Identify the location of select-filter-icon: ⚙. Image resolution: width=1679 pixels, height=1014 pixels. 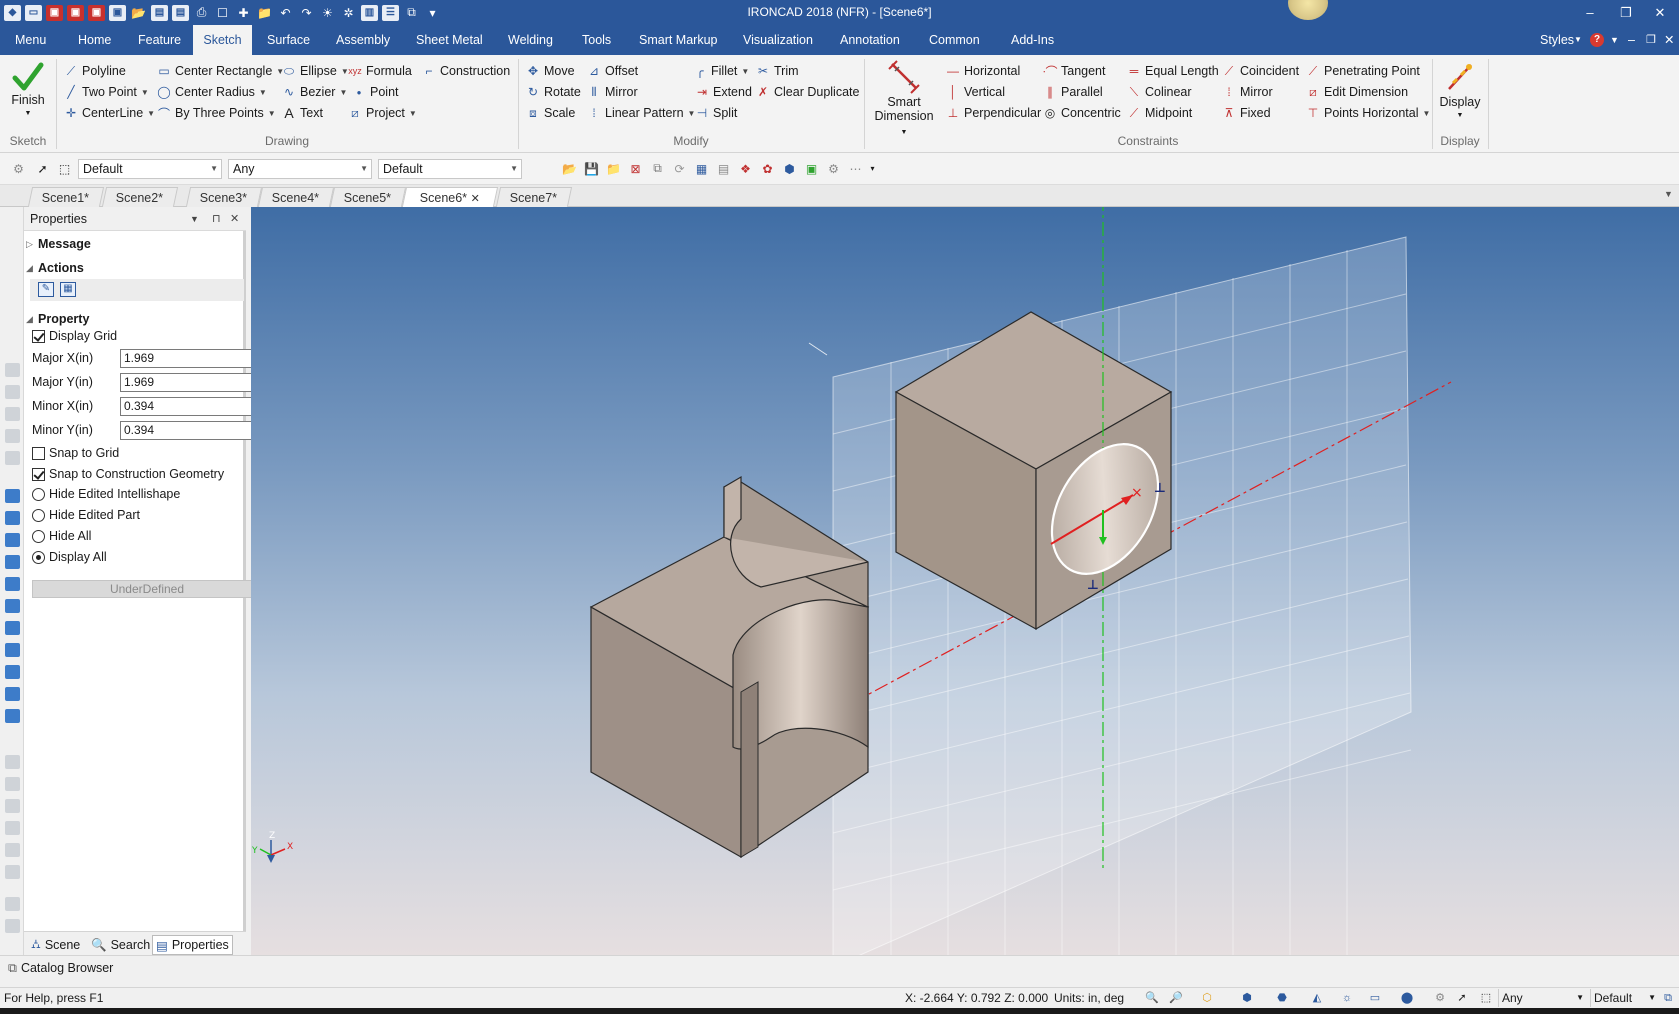
(1440, 998).